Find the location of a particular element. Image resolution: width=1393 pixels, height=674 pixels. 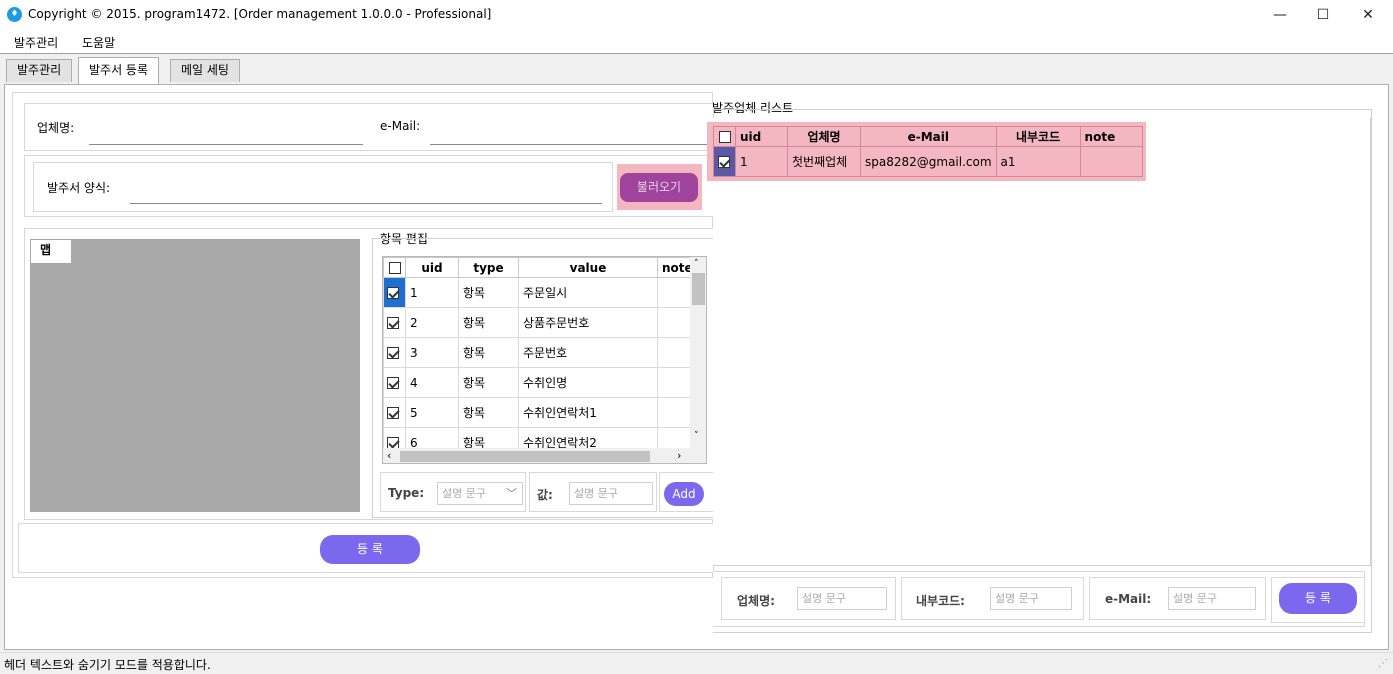

column-header-value: value is located at coordinates (588, 267).